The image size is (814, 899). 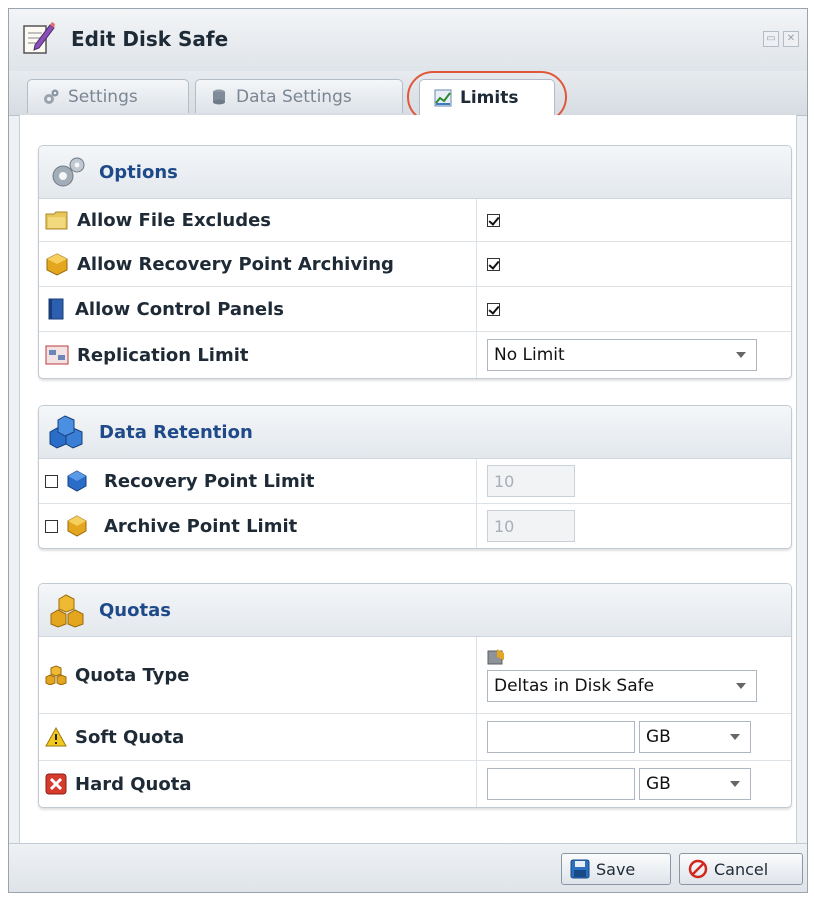 What do you see at coordinates (580, 869) in the screenshot?
I see `save-icon` at bounding box center [580, 869].